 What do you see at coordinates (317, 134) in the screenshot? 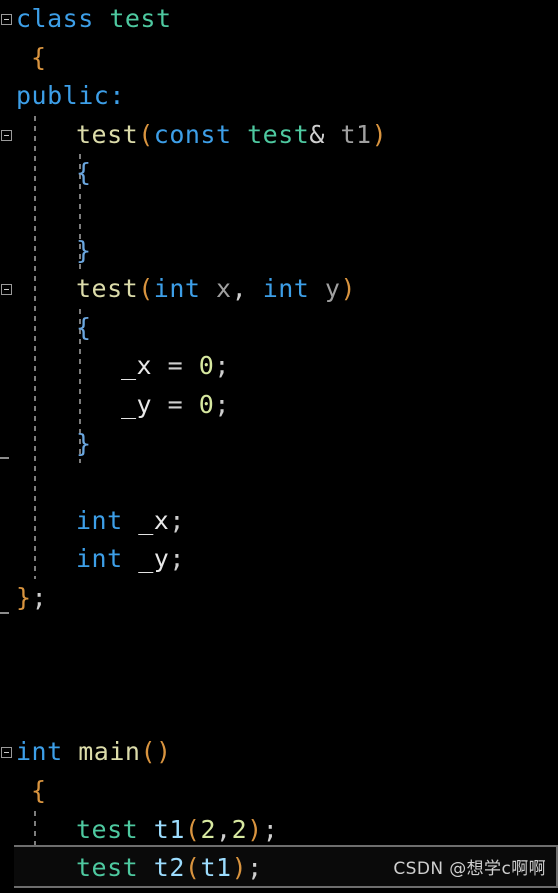
I see `token-punc: &` at bounding box center [317, 134].